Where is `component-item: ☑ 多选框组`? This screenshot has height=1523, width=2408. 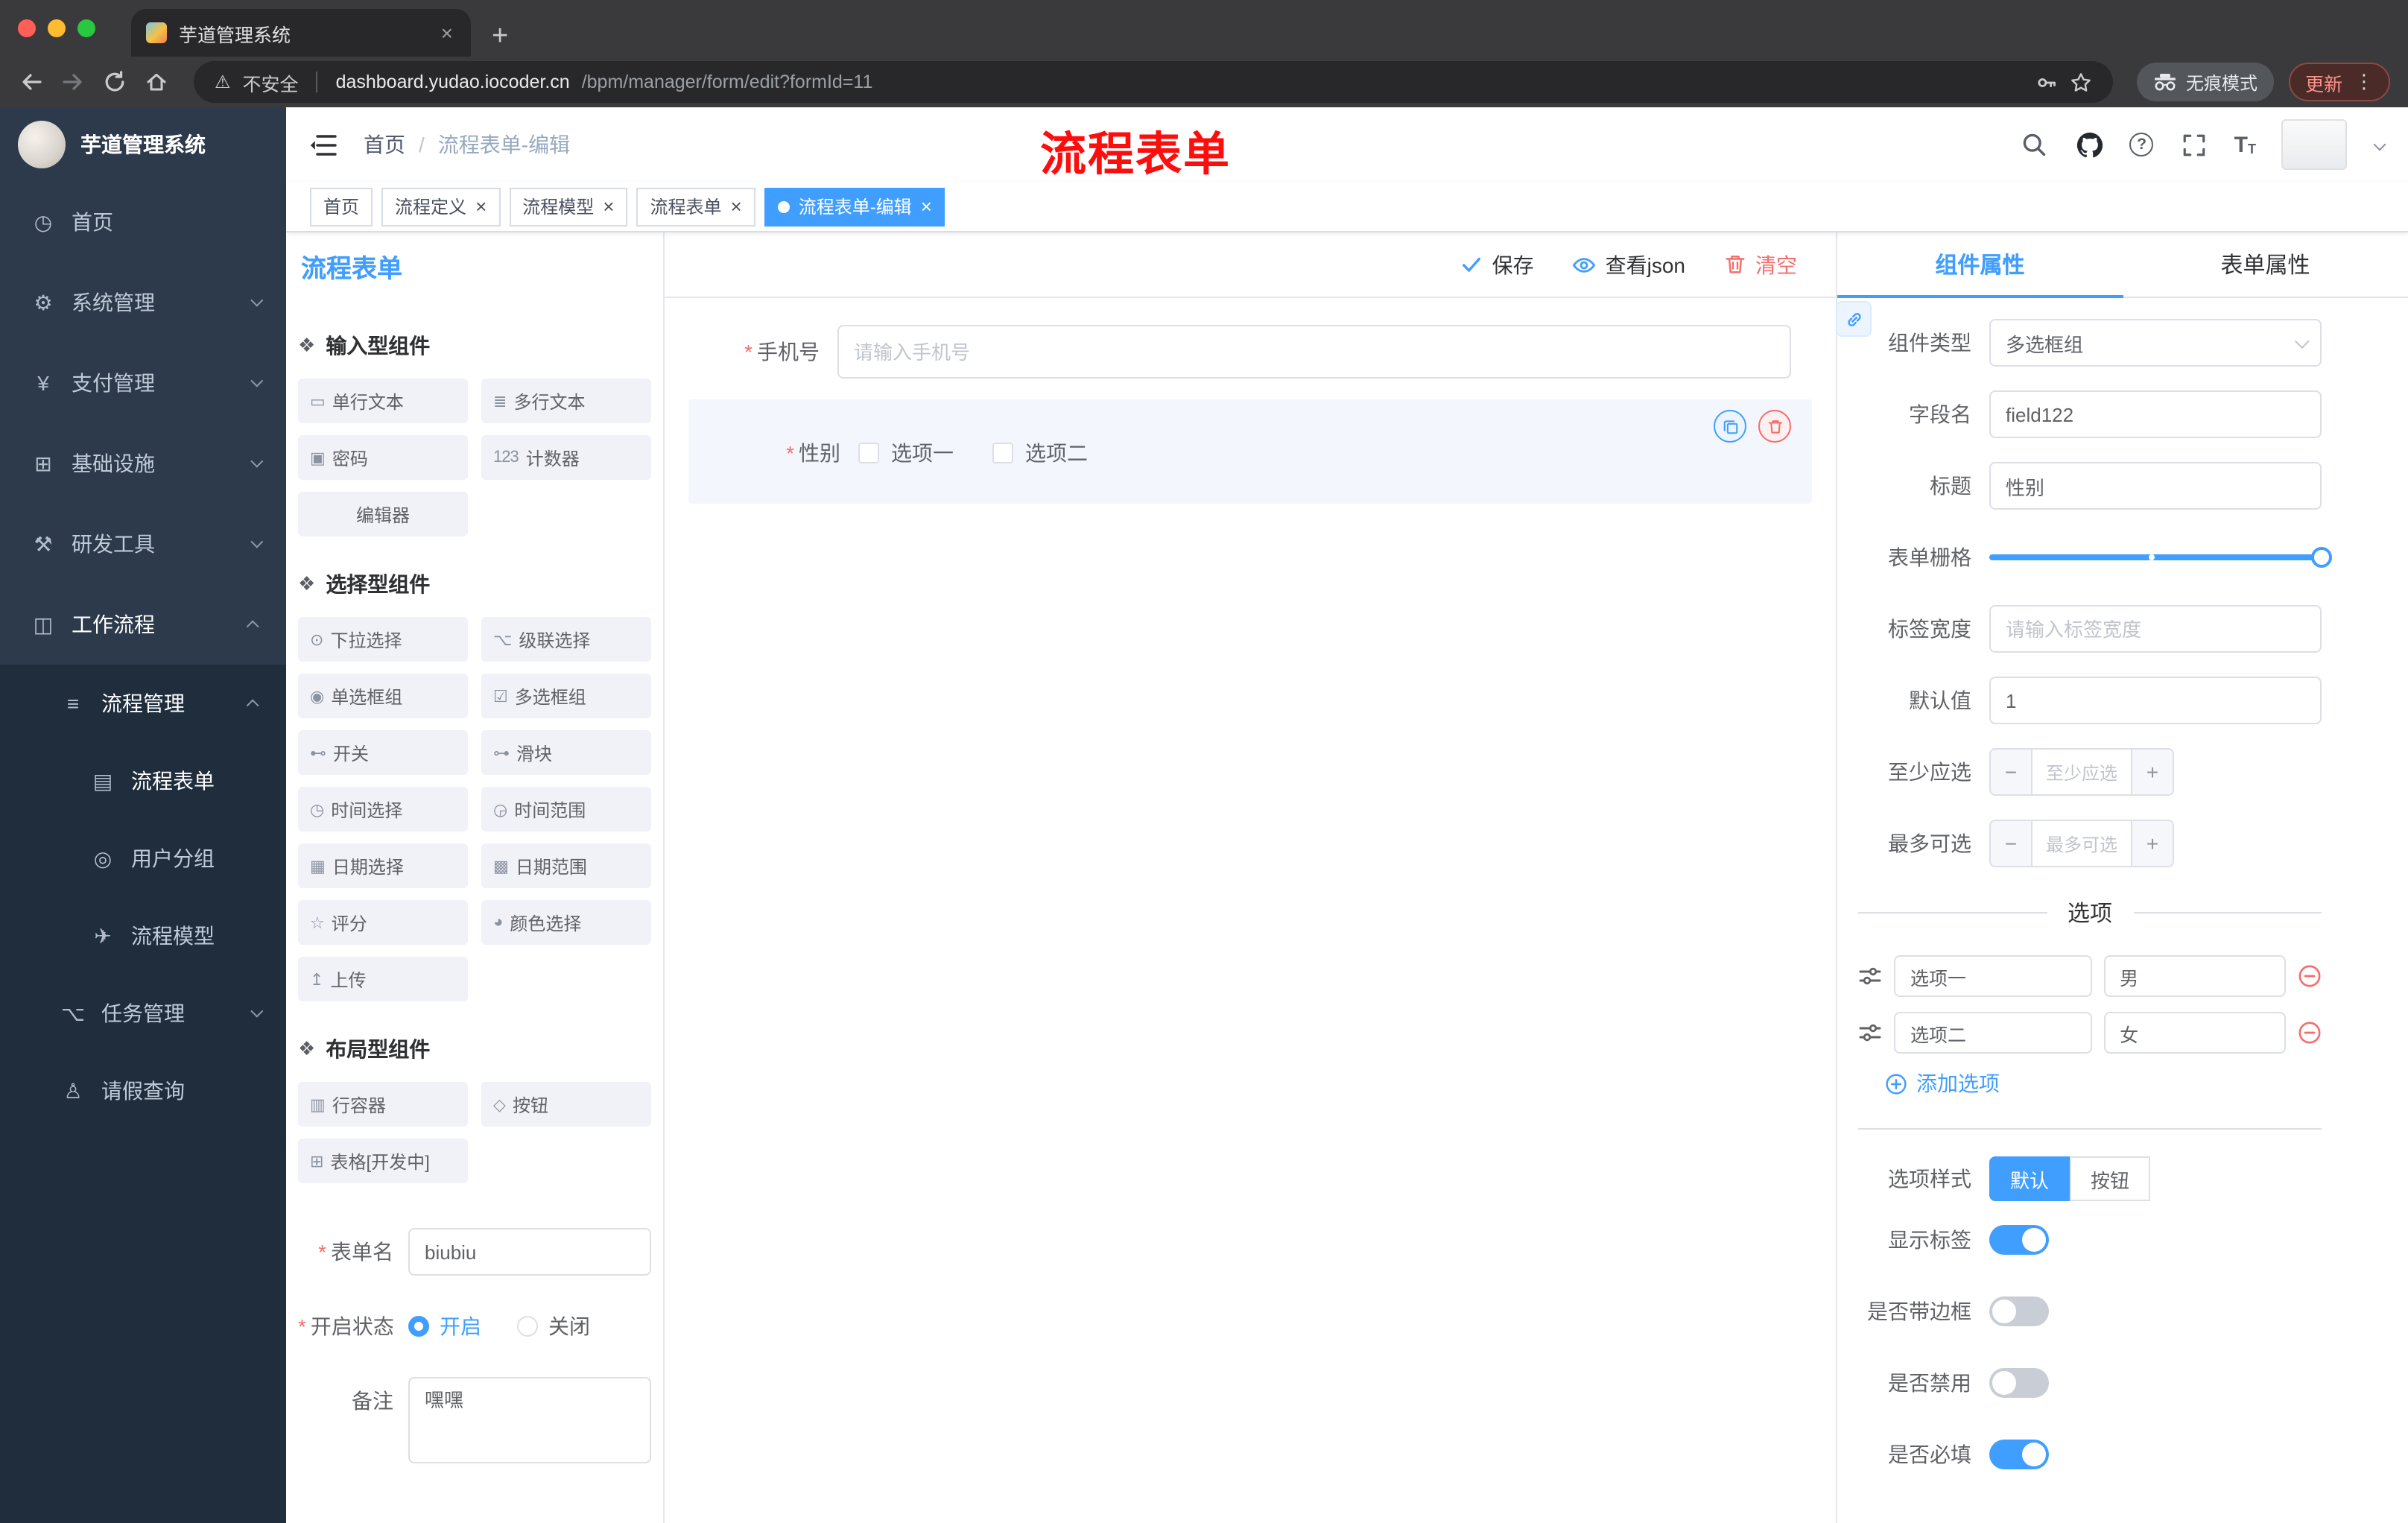
component-item: ☑ 多选框组 is located at coordinates (566, 696).